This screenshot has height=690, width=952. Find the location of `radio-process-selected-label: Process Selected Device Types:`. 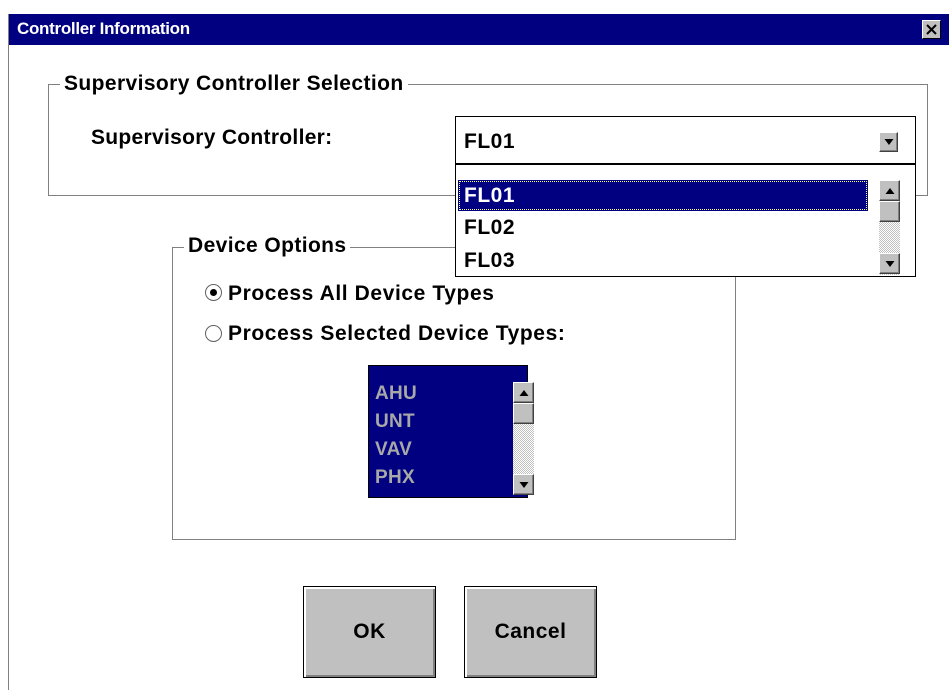

radio-process-selected-label: Process Selected Device Types: is located at coordinates (396, 334).